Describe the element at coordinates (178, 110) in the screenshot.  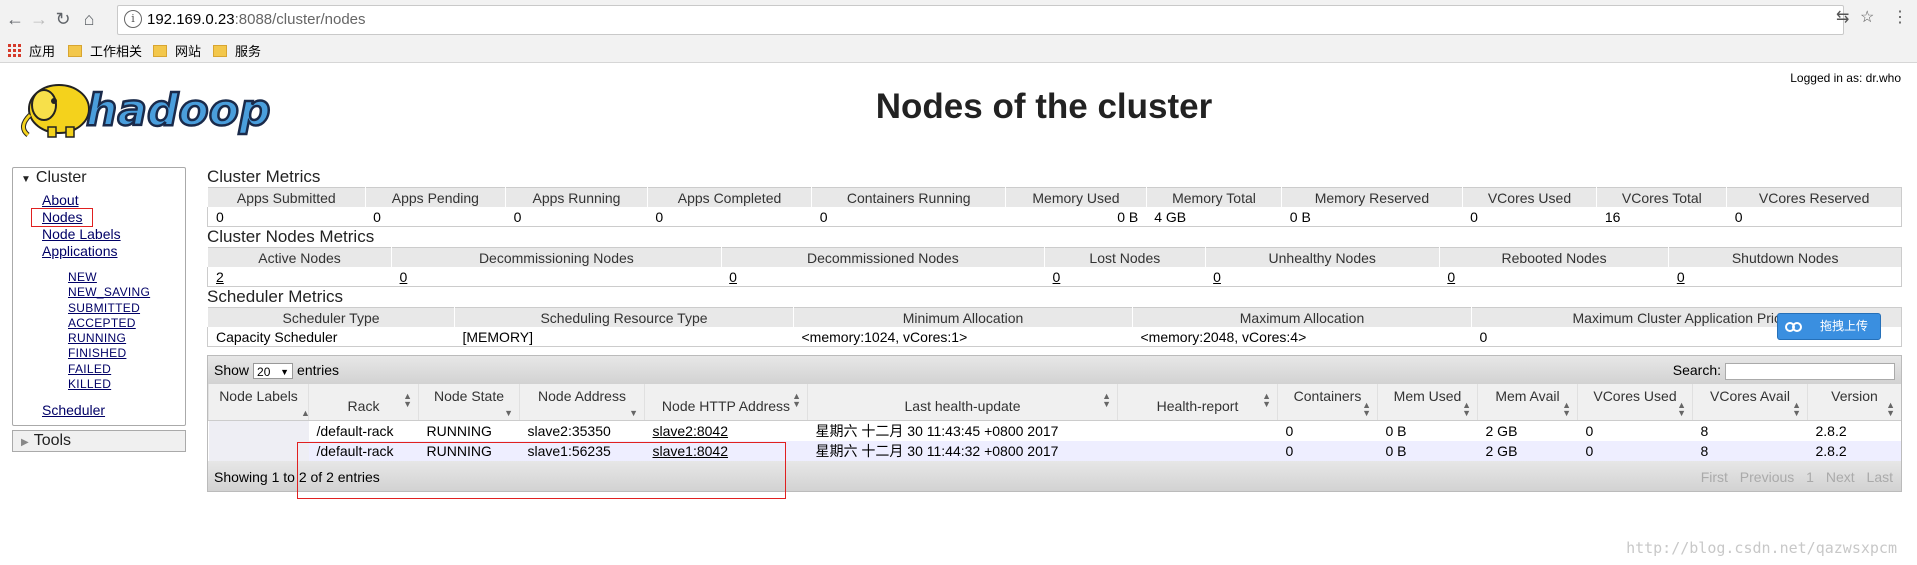
I see `svg-text: hadoop` at that location.